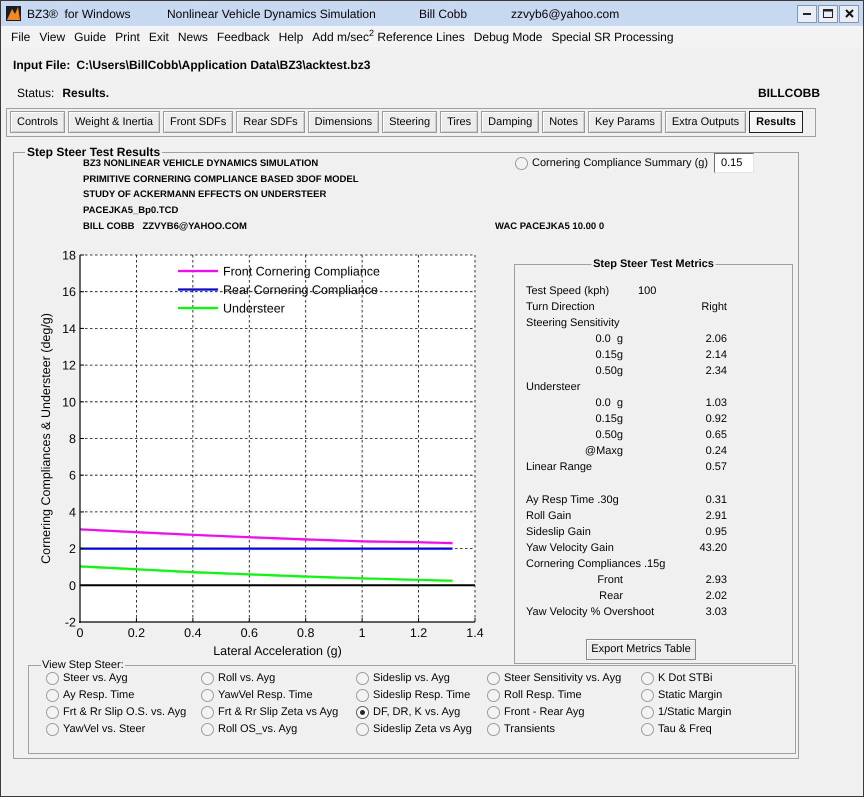 Image resolution: width=864 pixels, height=797 pixels. I want to click on maximize-button, so click(828, 13).